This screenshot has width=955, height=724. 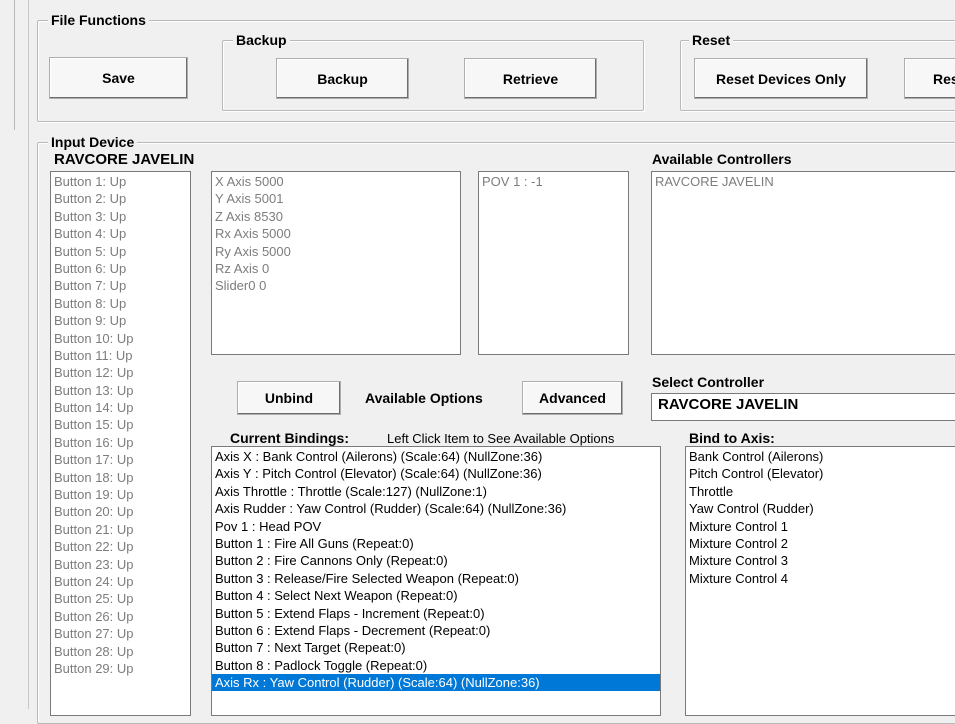 I want to click on button-state-row: Button 26: Up, so click(x=120, y=616).